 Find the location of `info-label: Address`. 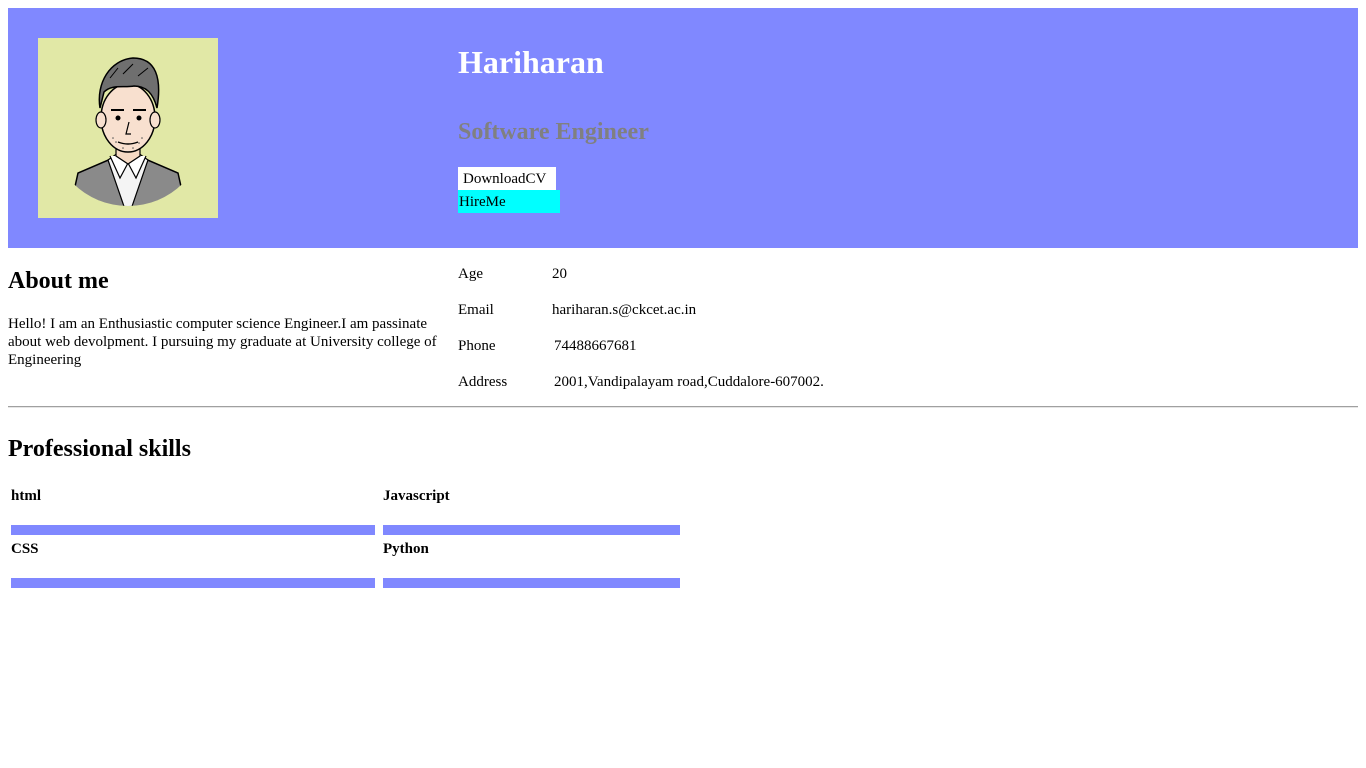

info-label: Address is located at coordinates (483, 382).